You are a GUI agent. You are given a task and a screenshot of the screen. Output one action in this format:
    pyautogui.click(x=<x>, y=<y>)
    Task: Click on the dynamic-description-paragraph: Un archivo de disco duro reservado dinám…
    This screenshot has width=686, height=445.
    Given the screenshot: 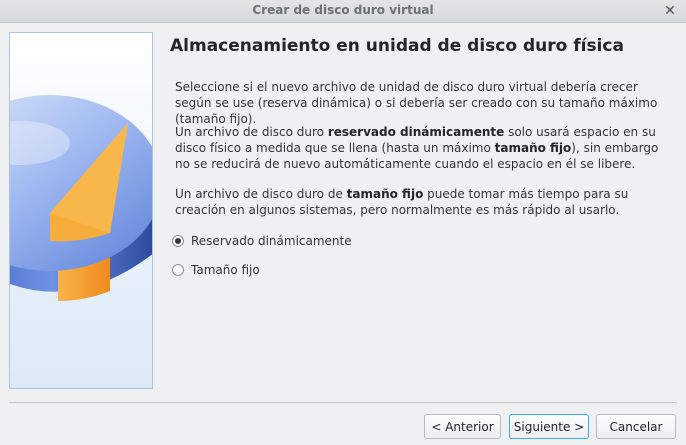 What is the action you would take?
    pyautogui.click(x=417, y=148)
    